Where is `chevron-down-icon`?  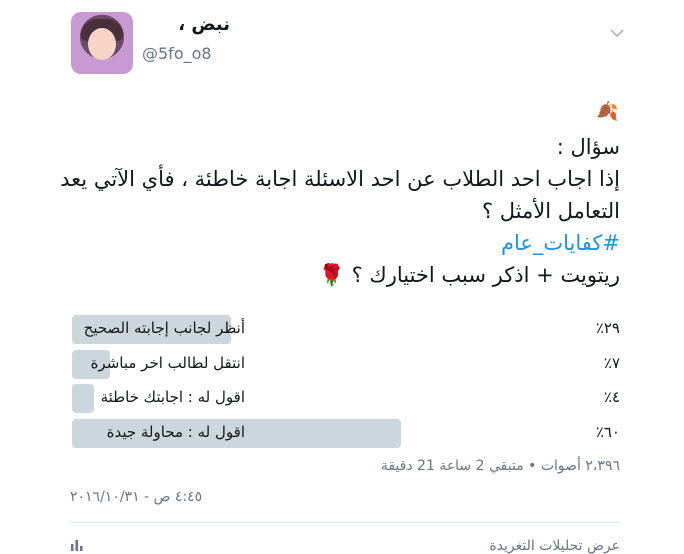
chevron-down-icon is located at coordinates (617, 33).